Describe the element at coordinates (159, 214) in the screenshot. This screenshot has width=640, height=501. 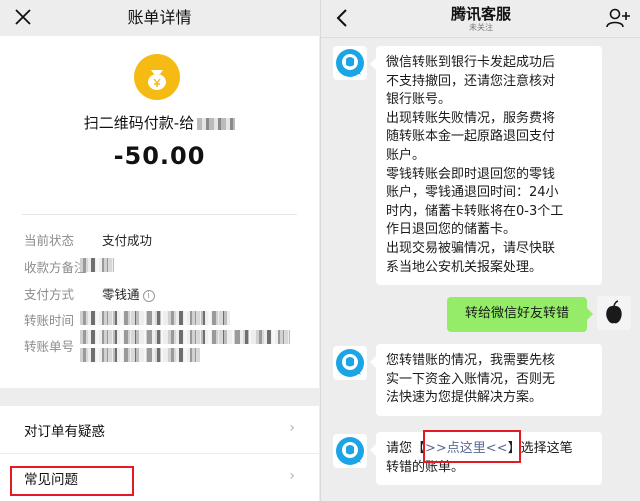
I see `divider` at that location.